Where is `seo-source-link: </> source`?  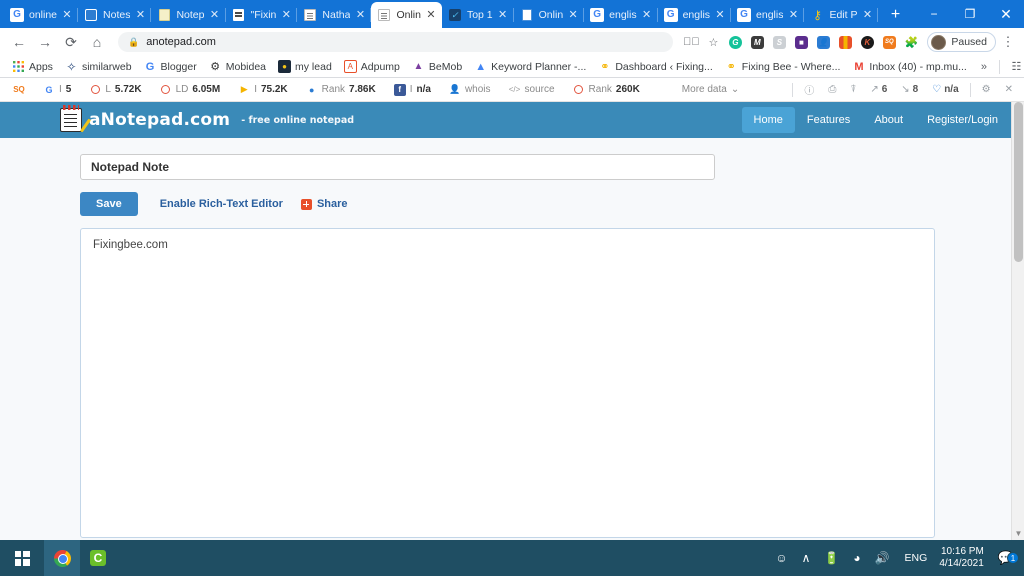
seo-source-link: </> source is located at coordinates (532, 90).